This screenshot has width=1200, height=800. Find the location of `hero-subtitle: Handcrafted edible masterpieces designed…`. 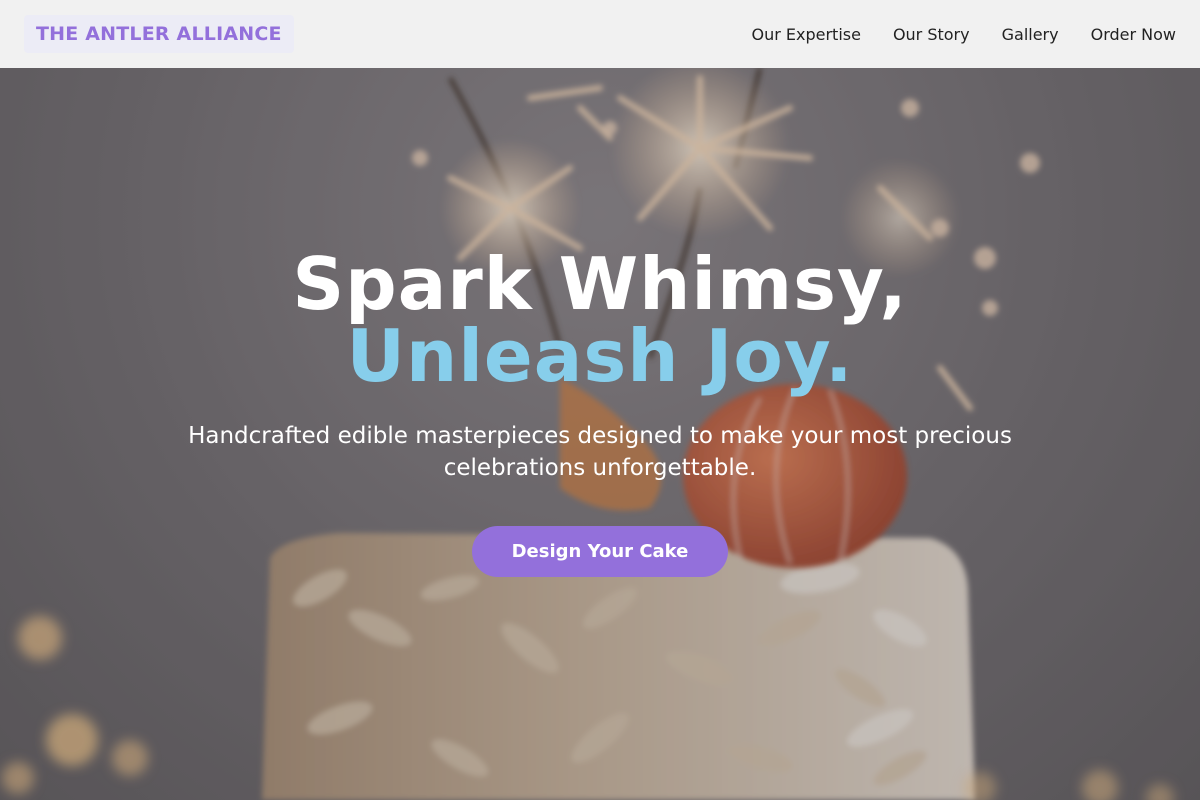

hero-subtitle: Handcrafted edible masterpieces designed… is located at coordinates (600, 452).